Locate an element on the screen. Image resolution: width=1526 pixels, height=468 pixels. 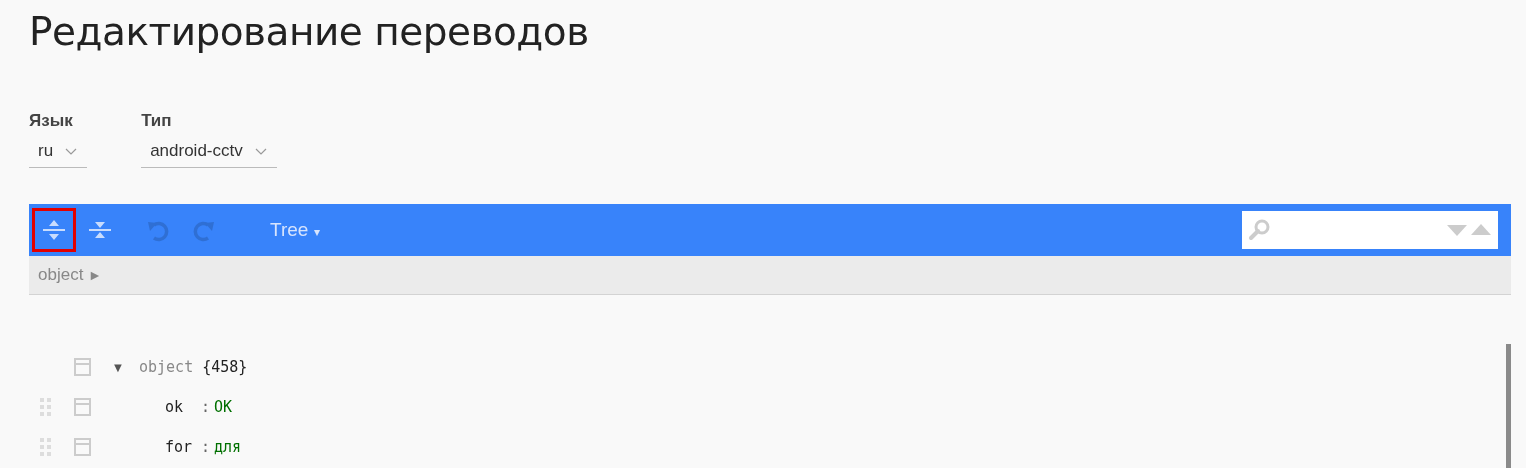
node-value: для is located at coordinates (228, 447).